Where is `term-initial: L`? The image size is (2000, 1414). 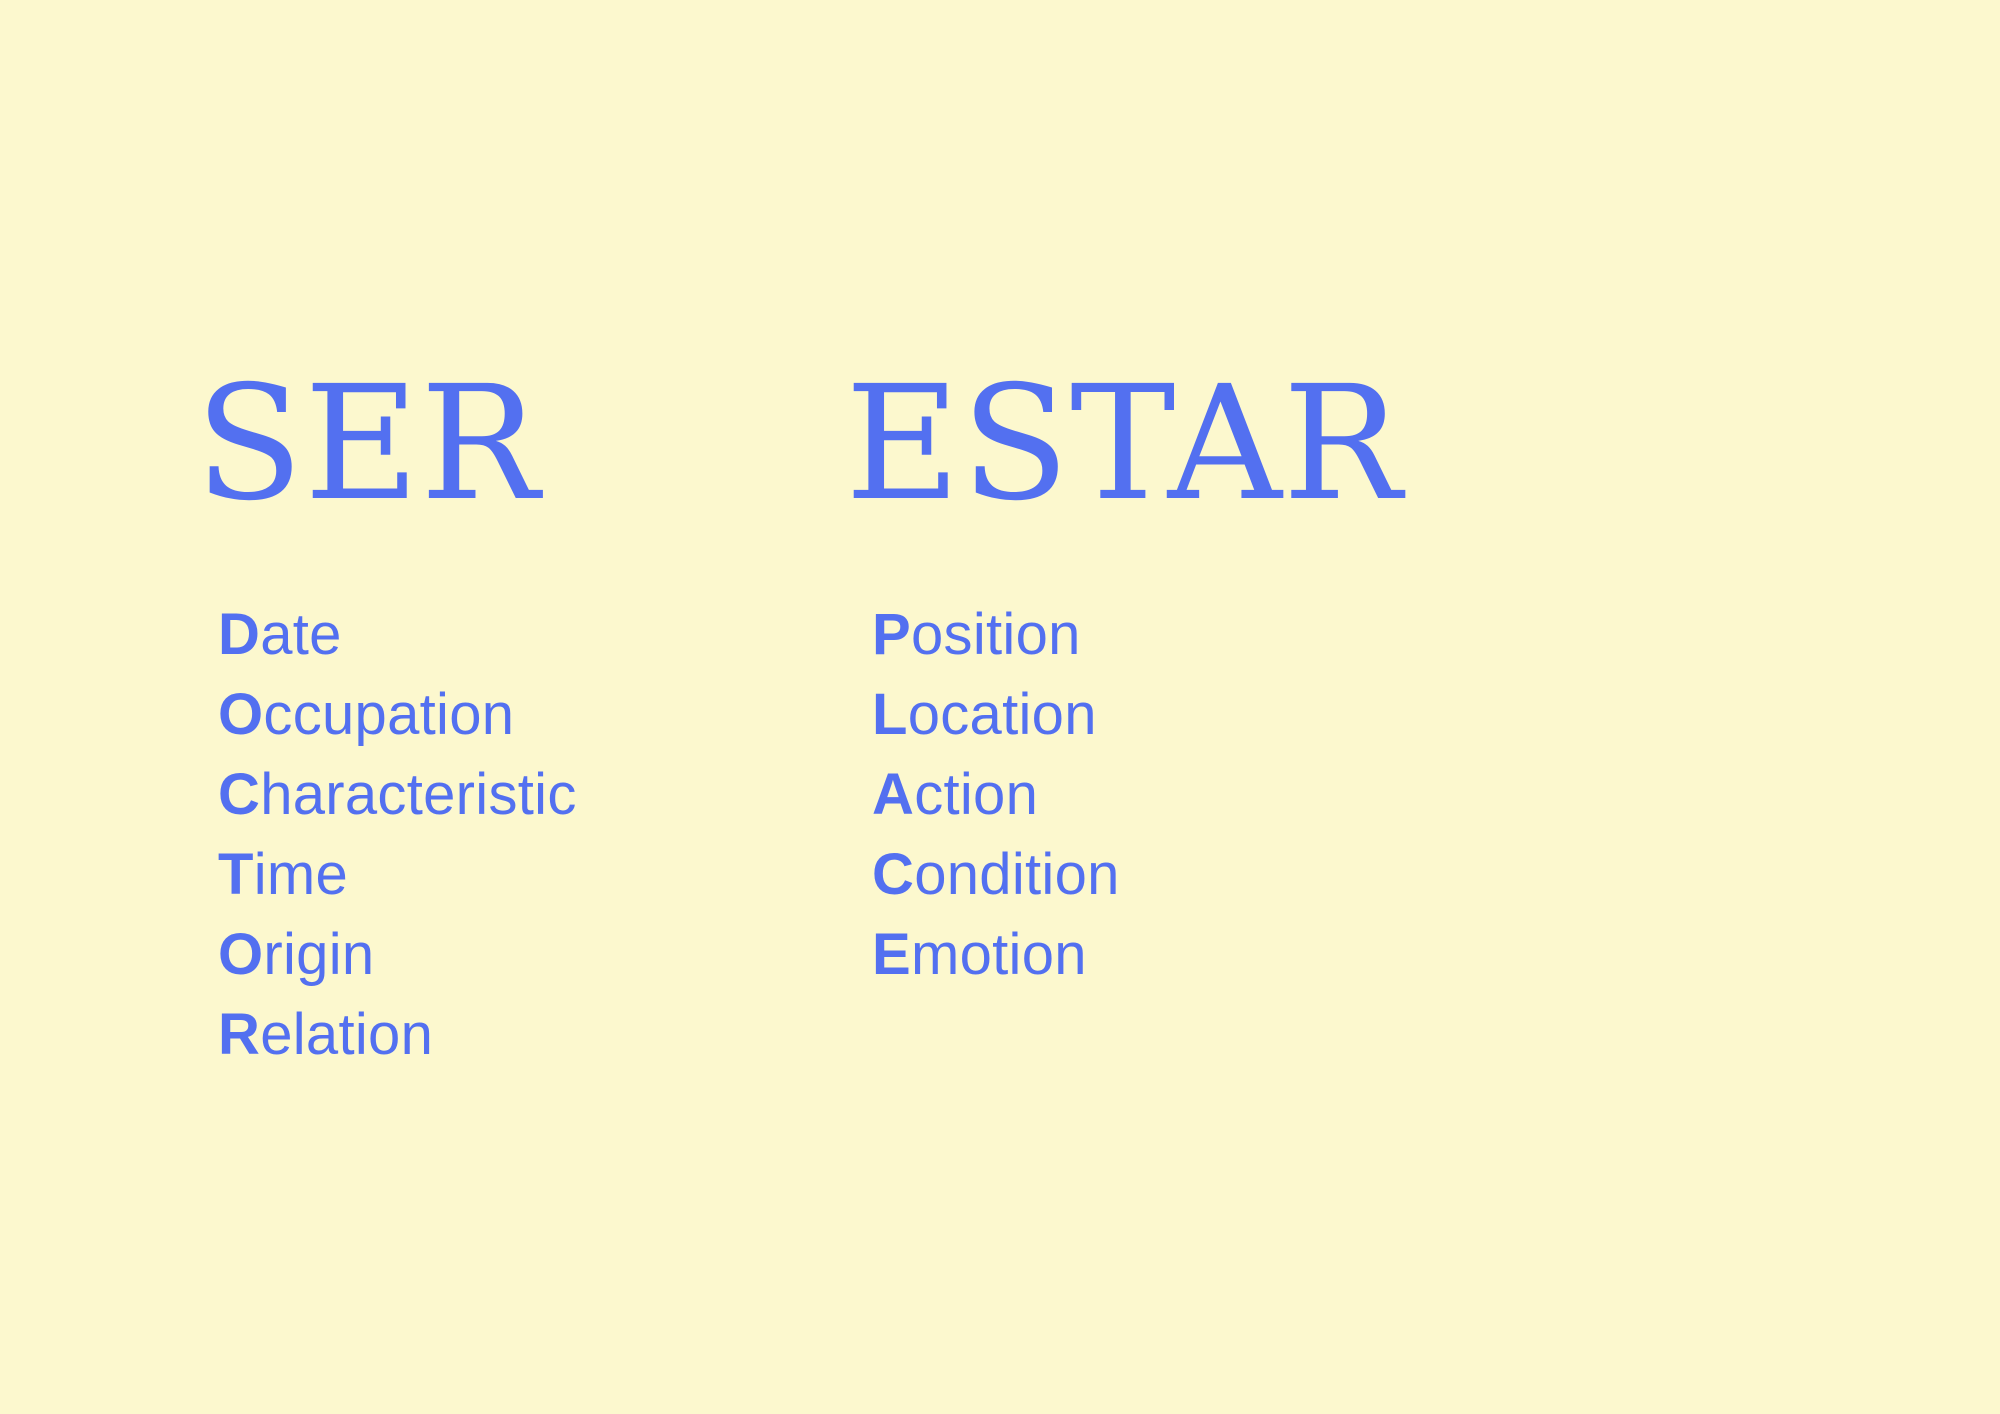 term-initial: L is located at coordinates (890, 714).